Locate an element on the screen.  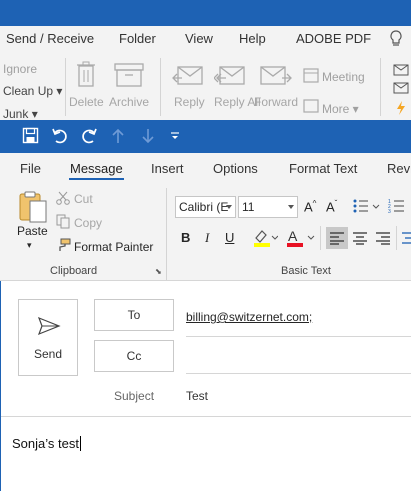
undo-icon is located at coordinates (60, 137).